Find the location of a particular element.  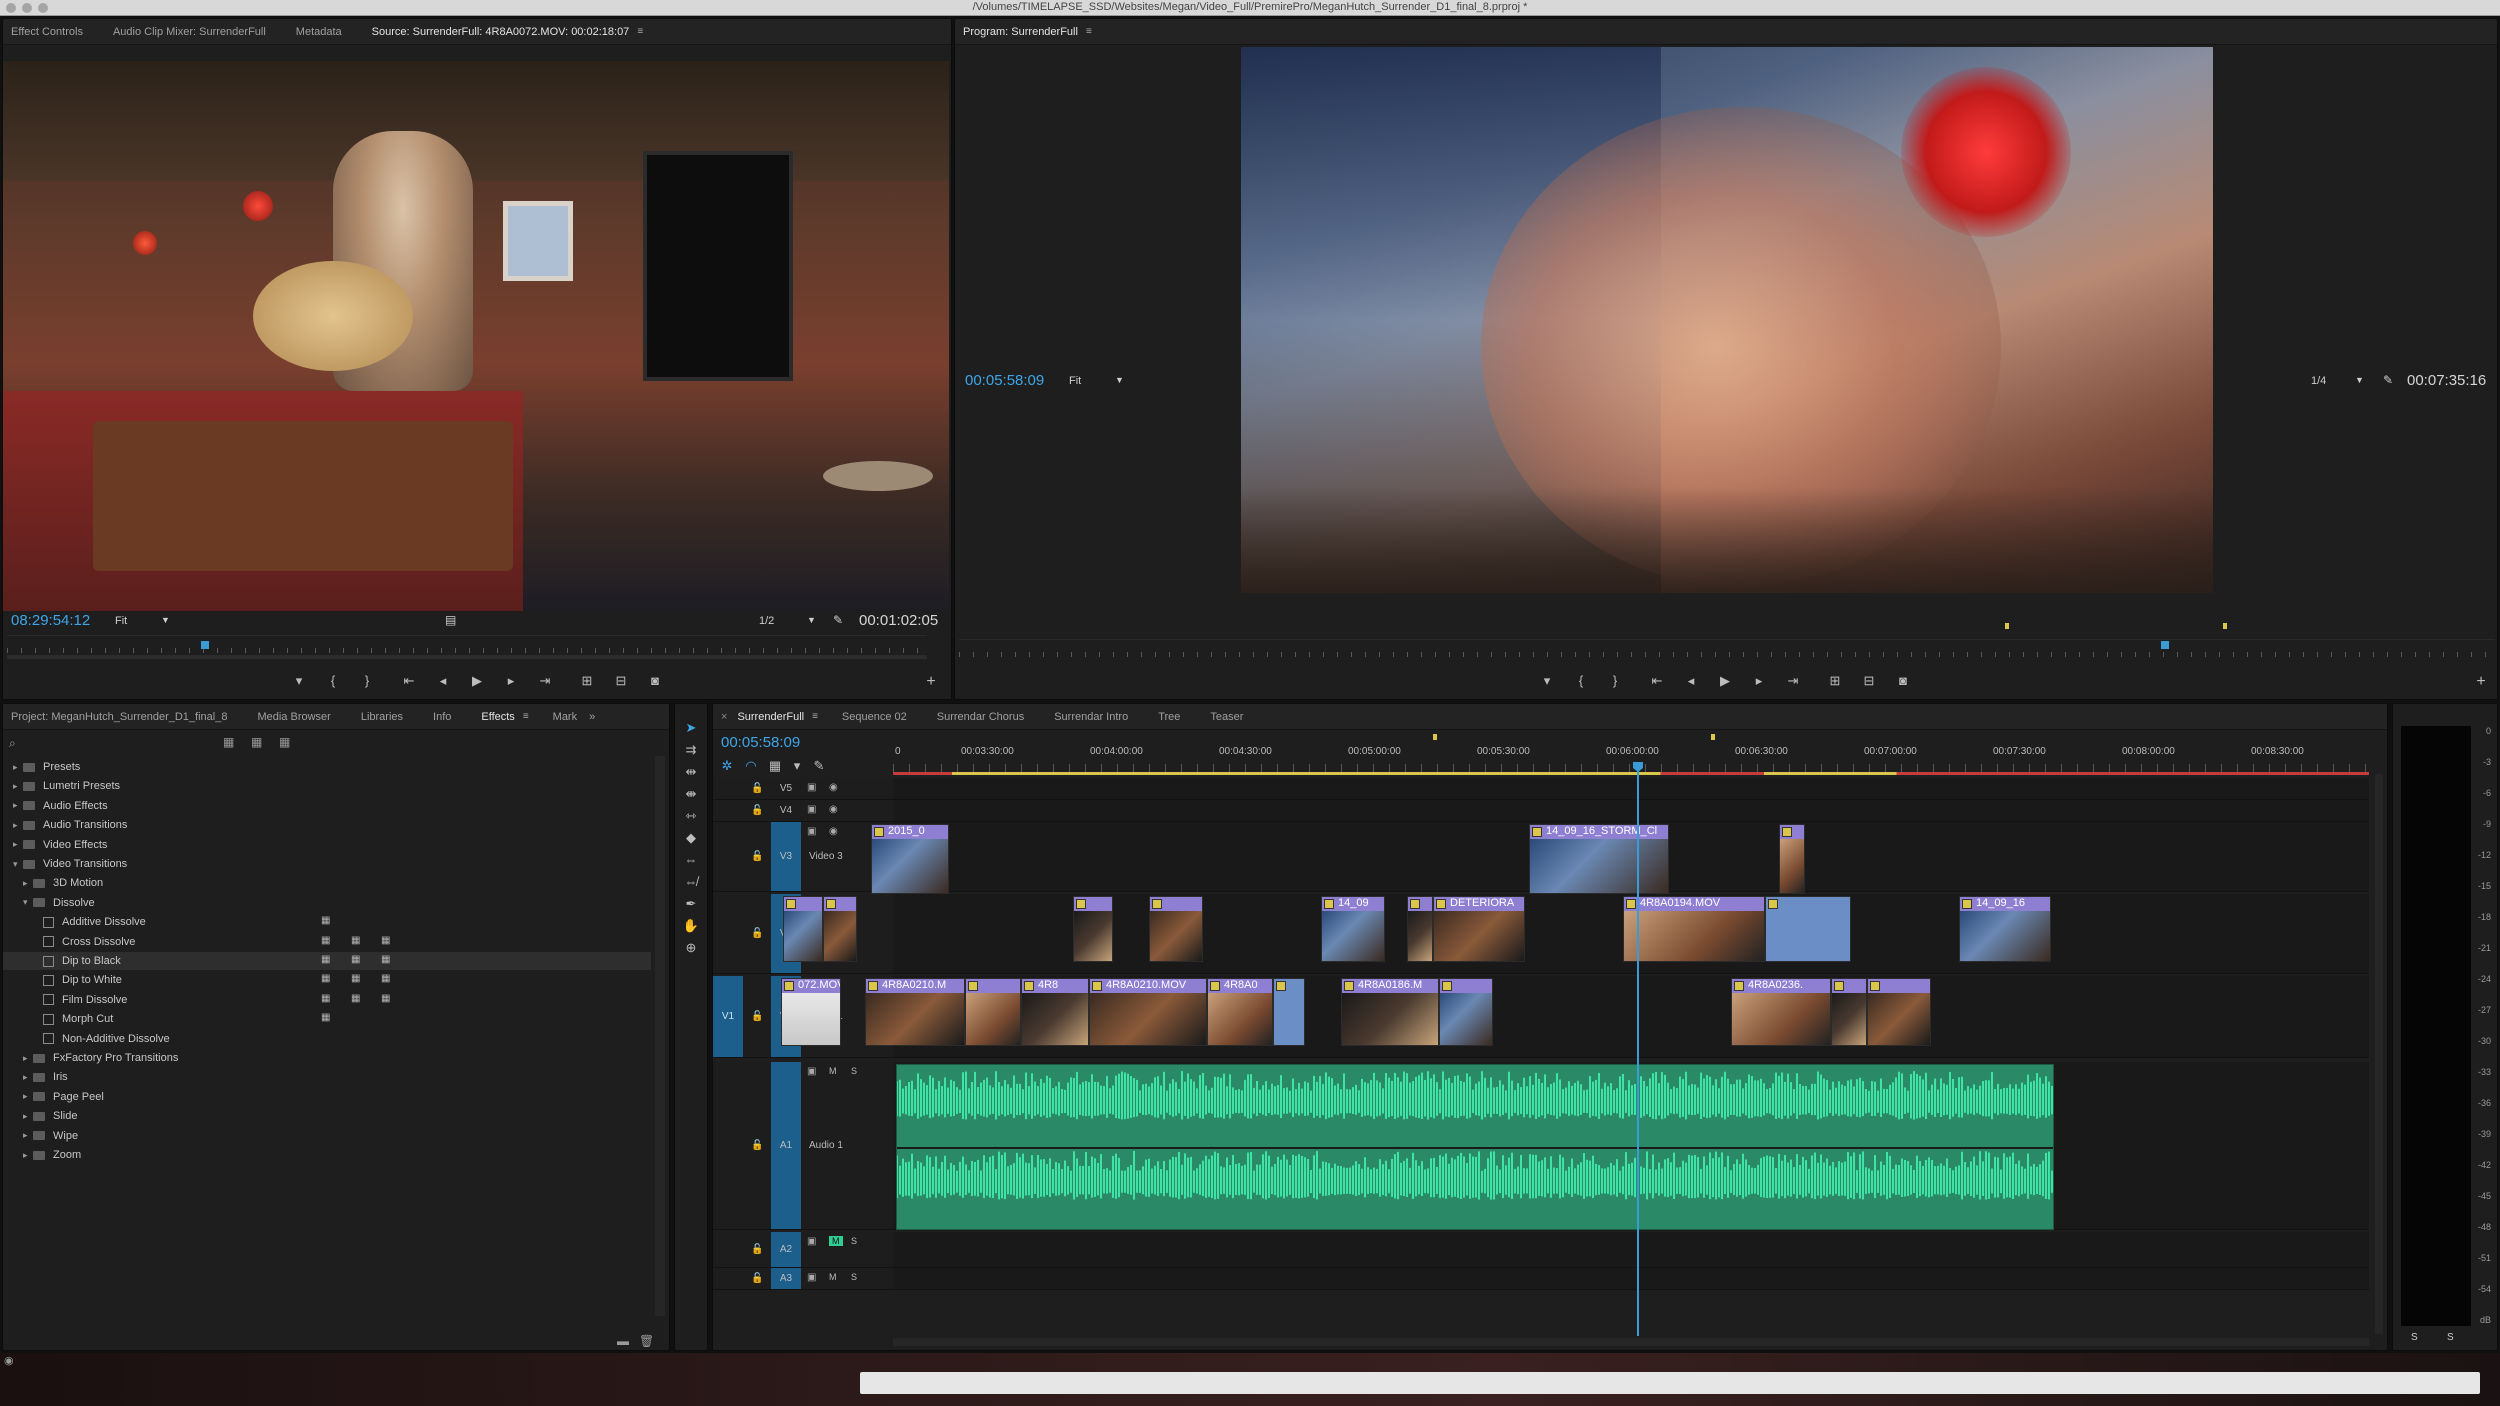

source-time-ruler is located at coordinates (467, 644).